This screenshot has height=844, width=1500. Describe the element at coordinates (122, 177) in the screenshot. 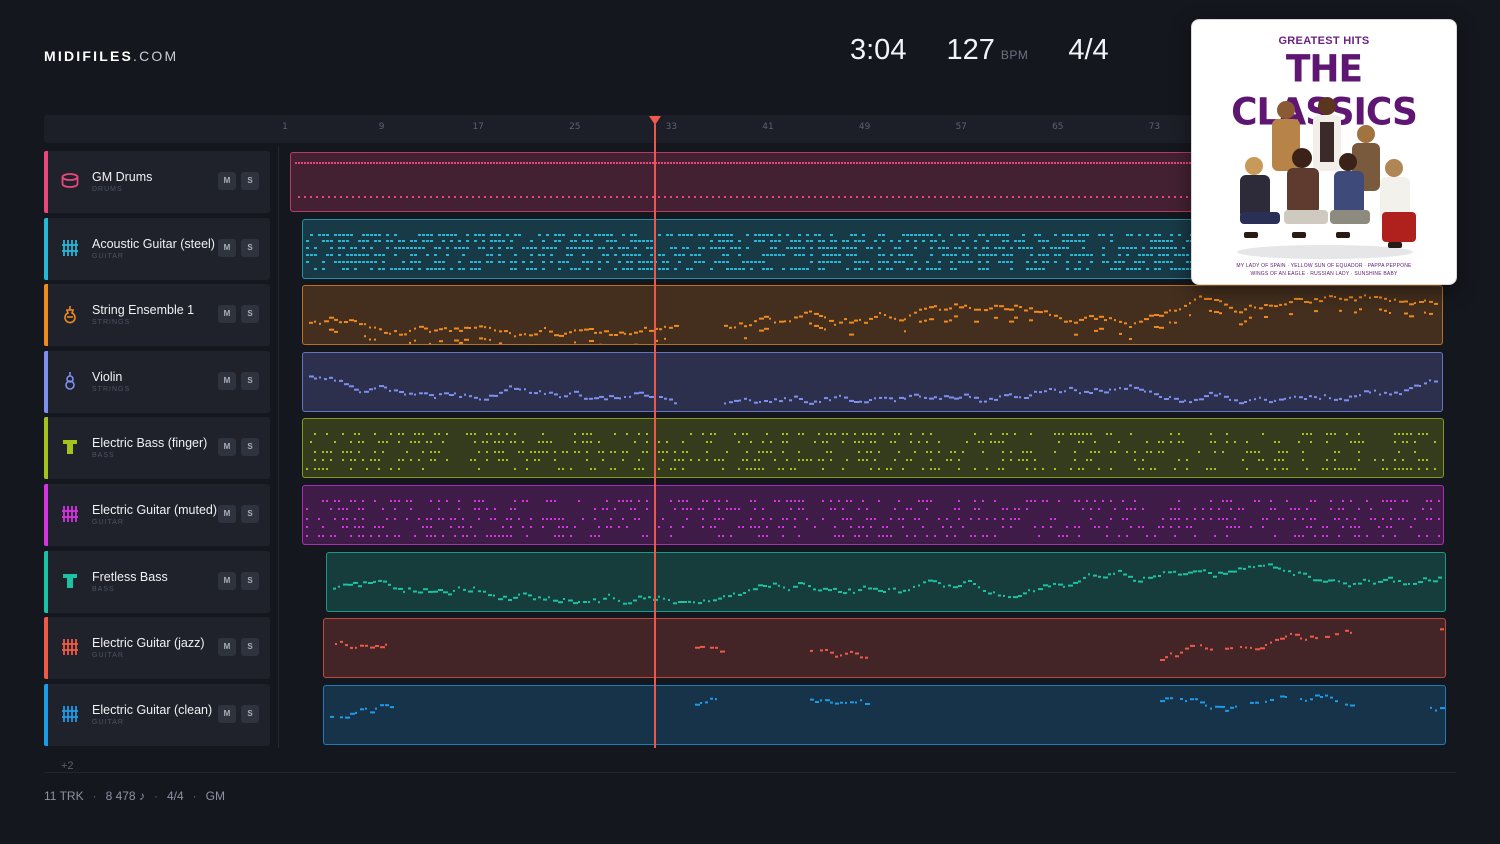

I see `track-name: GM Drums` at that location.